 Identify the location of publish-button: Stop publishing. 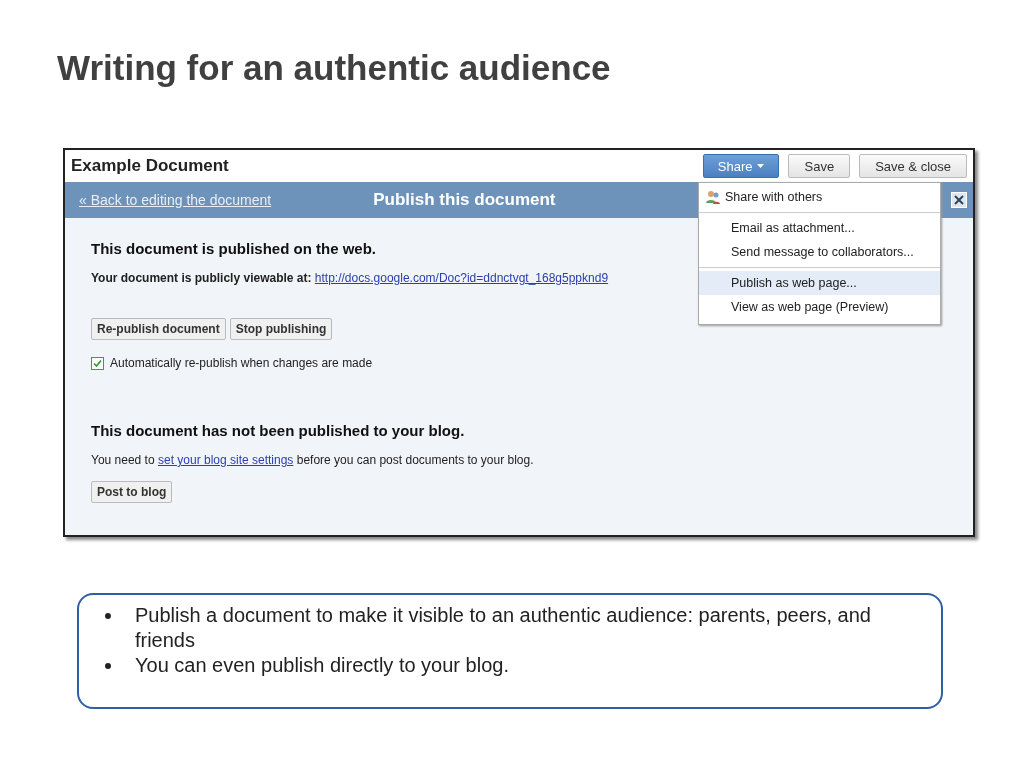
(281, 329).